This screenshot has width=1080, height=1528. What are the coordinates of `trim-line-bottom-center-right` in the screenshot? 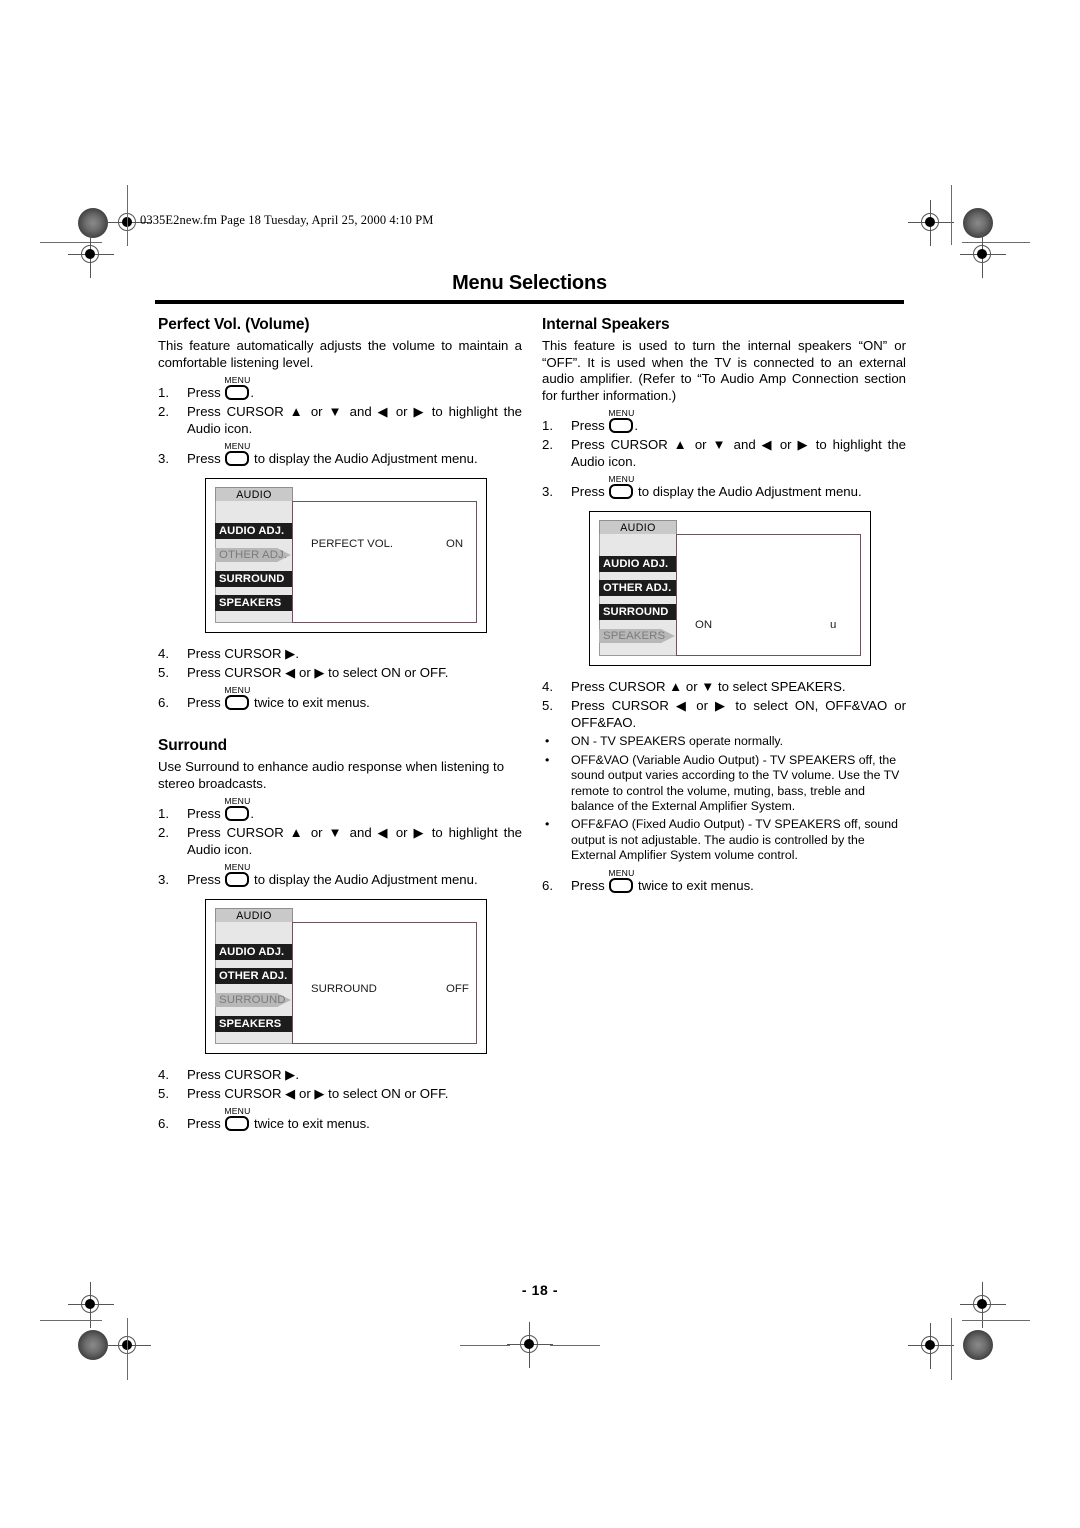 It's located at (575, 1345).